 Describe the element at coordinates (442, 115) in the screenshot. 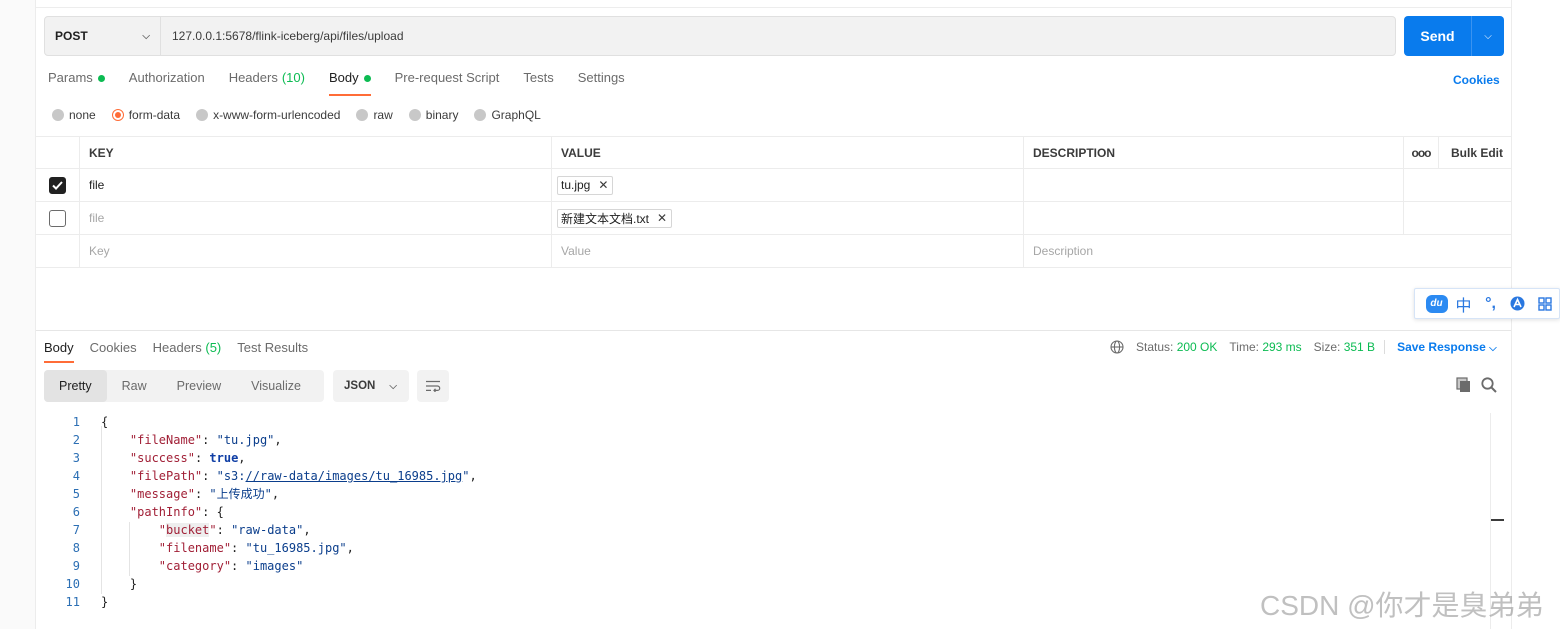

I see `radio-label: binary` at that location.